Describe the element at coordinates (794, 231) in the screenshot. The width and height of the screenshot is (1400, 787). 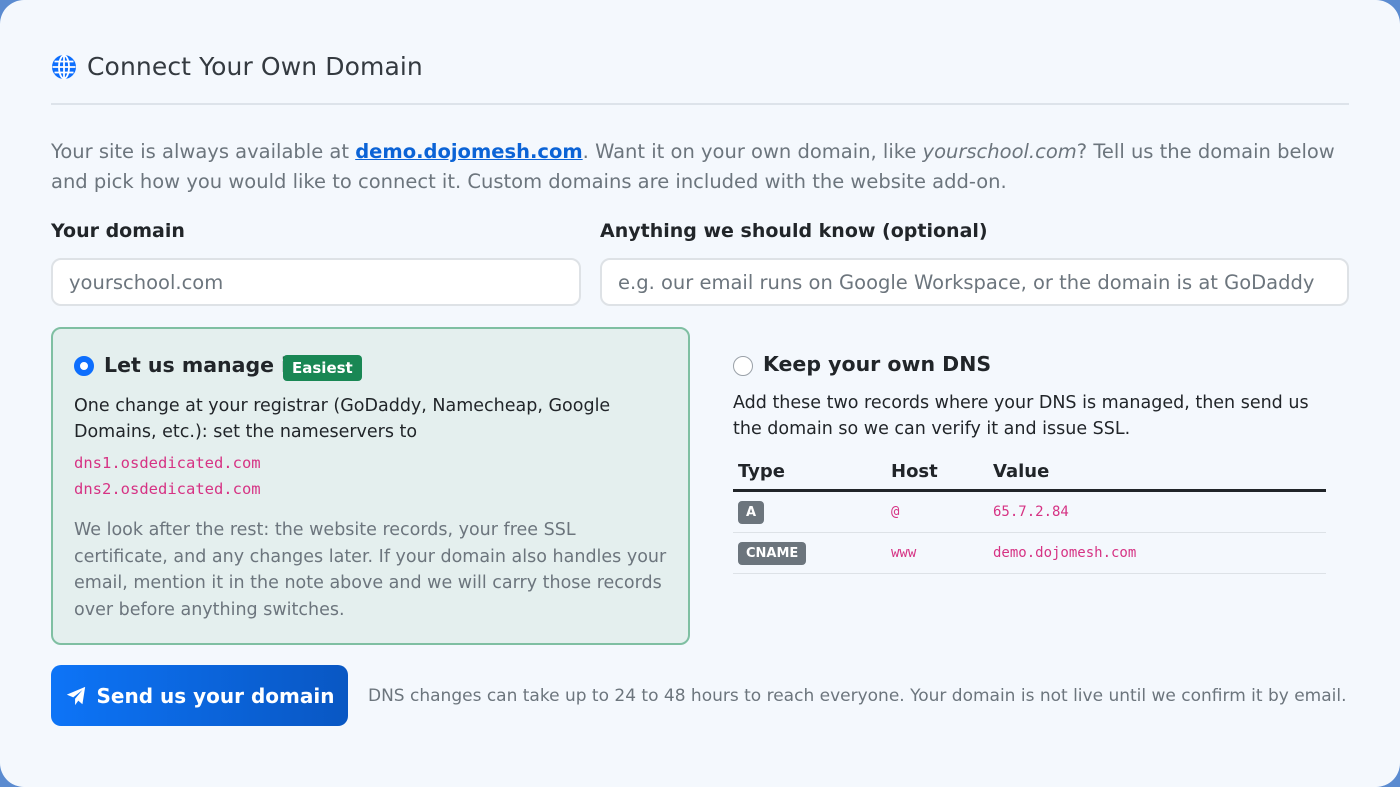
I see `note-label: Anything we should know (optional)` at that location.